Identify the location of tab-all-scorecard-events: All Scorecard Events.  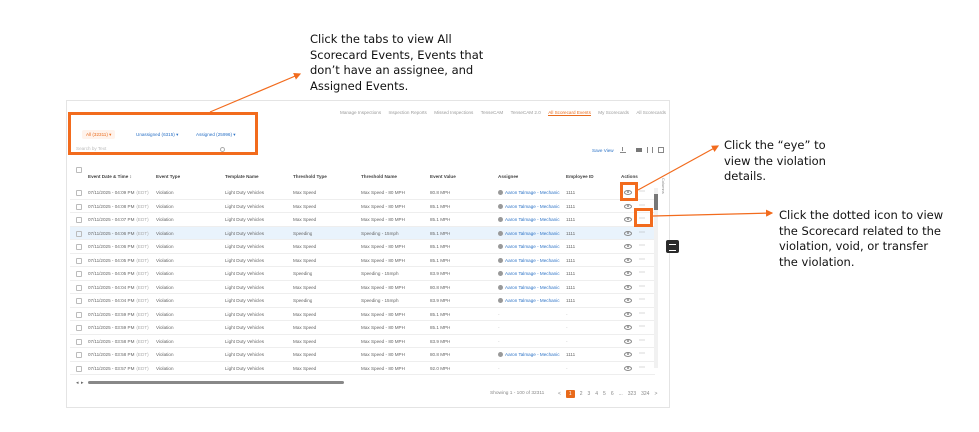
(569, 113).